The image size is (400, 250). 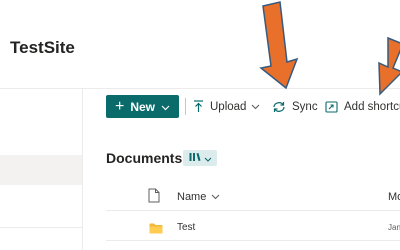 I want to click on library-view-icon, so click(x=195, y=158).